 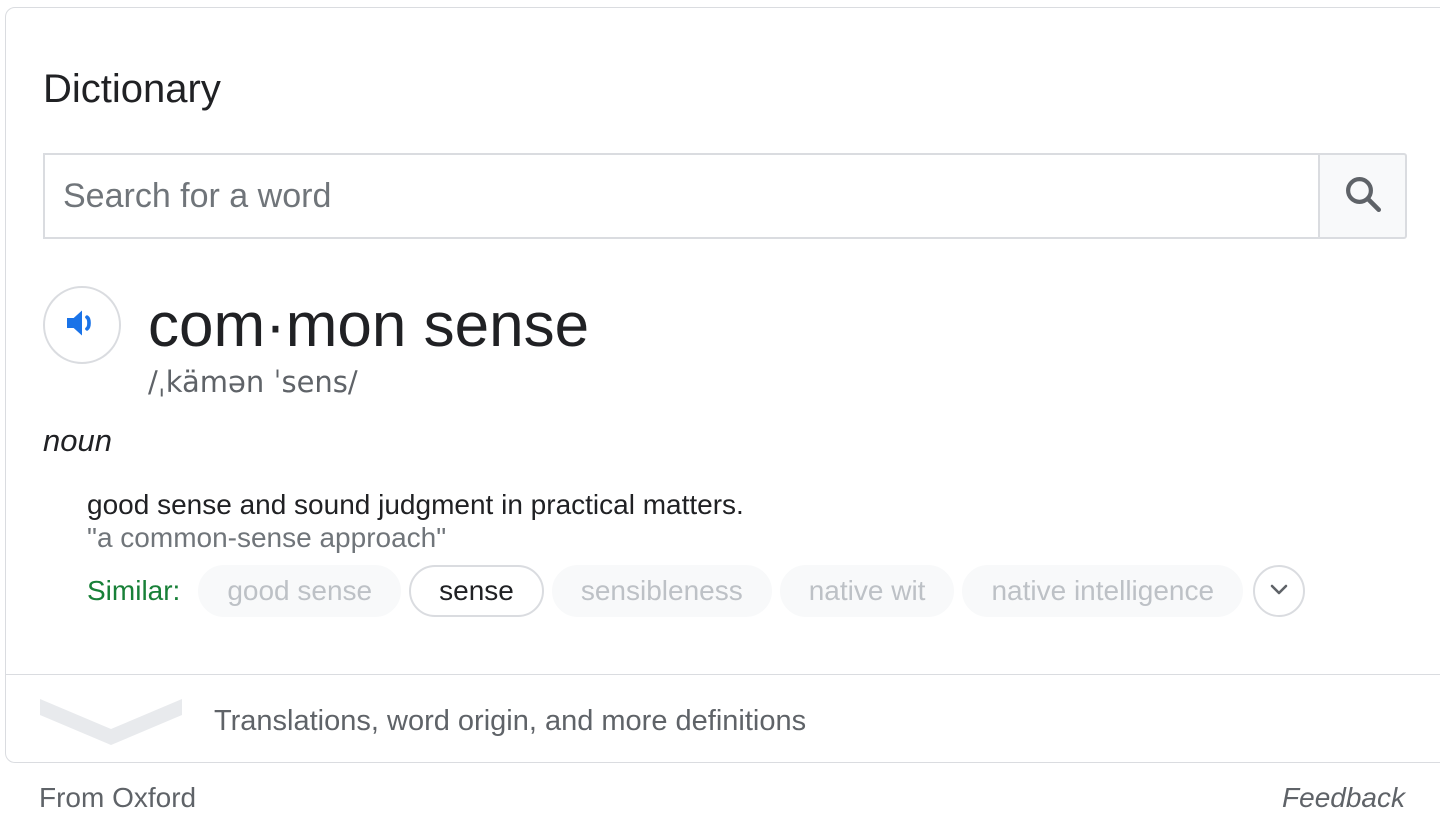 I want to click on pronunciation: /ˌkämən ˈsens/, so click(x=253, y=382).